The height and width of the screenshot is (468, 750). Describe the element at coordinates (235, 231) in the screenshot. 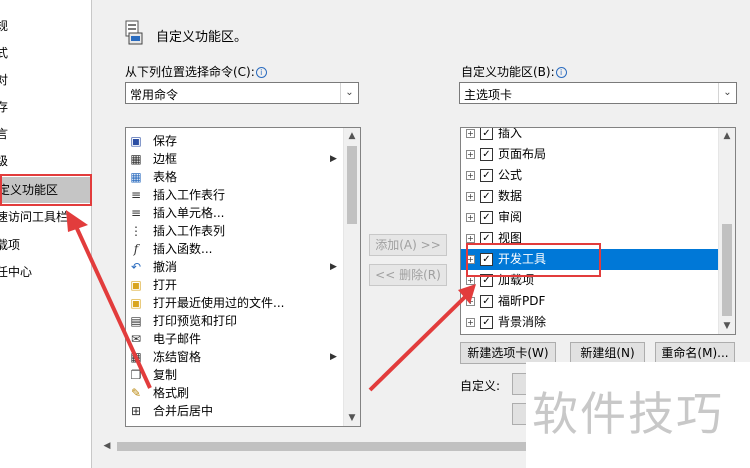

I see `list-item: ⋮ 插入工作表列` at that location.